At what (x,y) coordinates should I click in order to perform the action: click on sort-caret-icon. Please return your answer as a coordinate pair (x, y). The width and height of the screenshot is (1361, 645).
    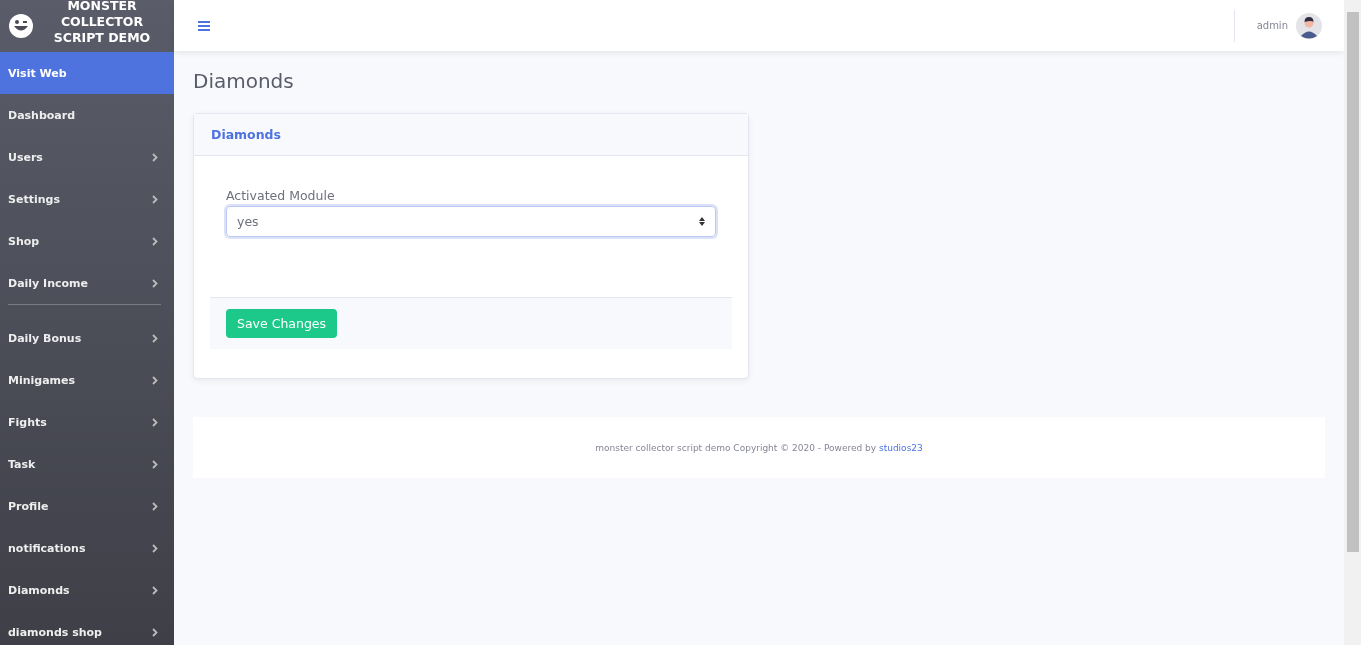
    Looking at the image, I should click on (702, 221).